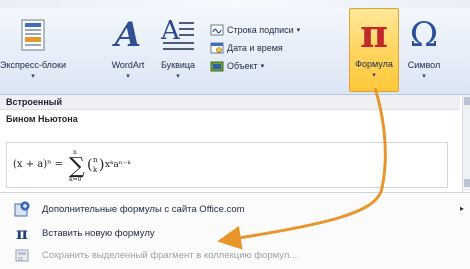  I want to click on svg-text: xᵏaⁿ⁻ᵏ, so click(118, 165).